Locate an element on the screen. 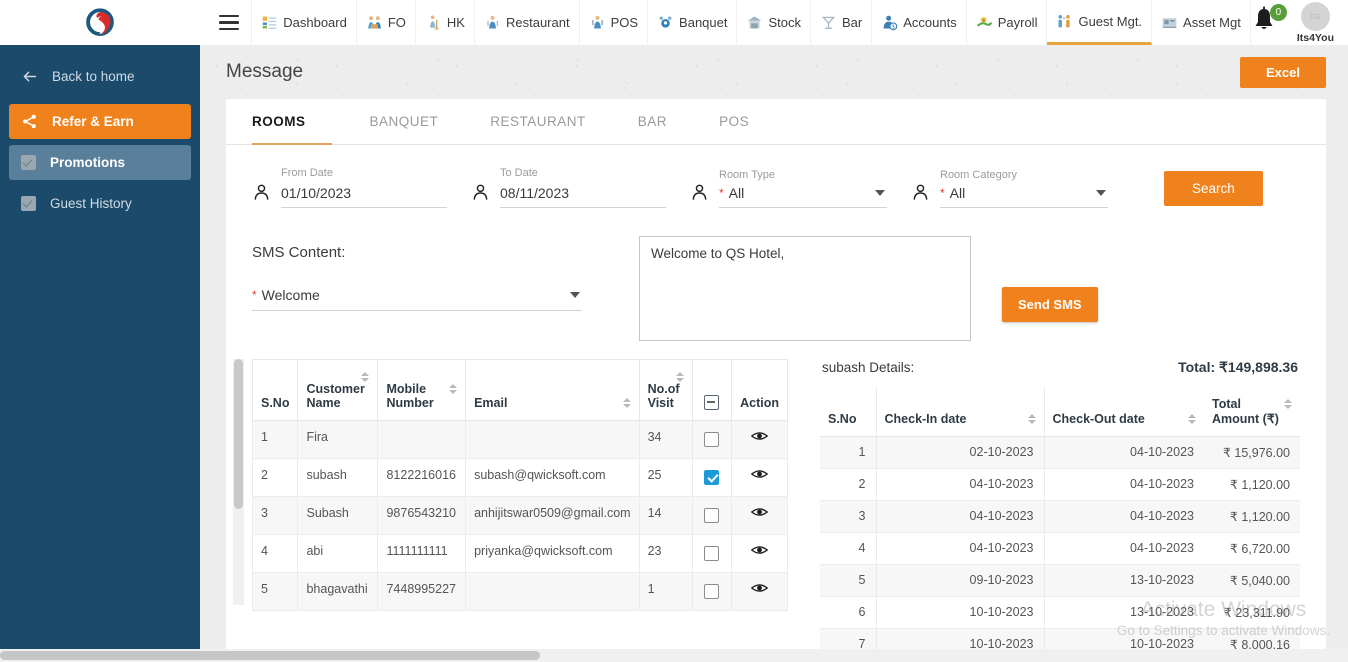 The width and height of the screenshot is (1348, 662). sidebar-item-guest-history: Guest History is located at coordinates (100, 203).